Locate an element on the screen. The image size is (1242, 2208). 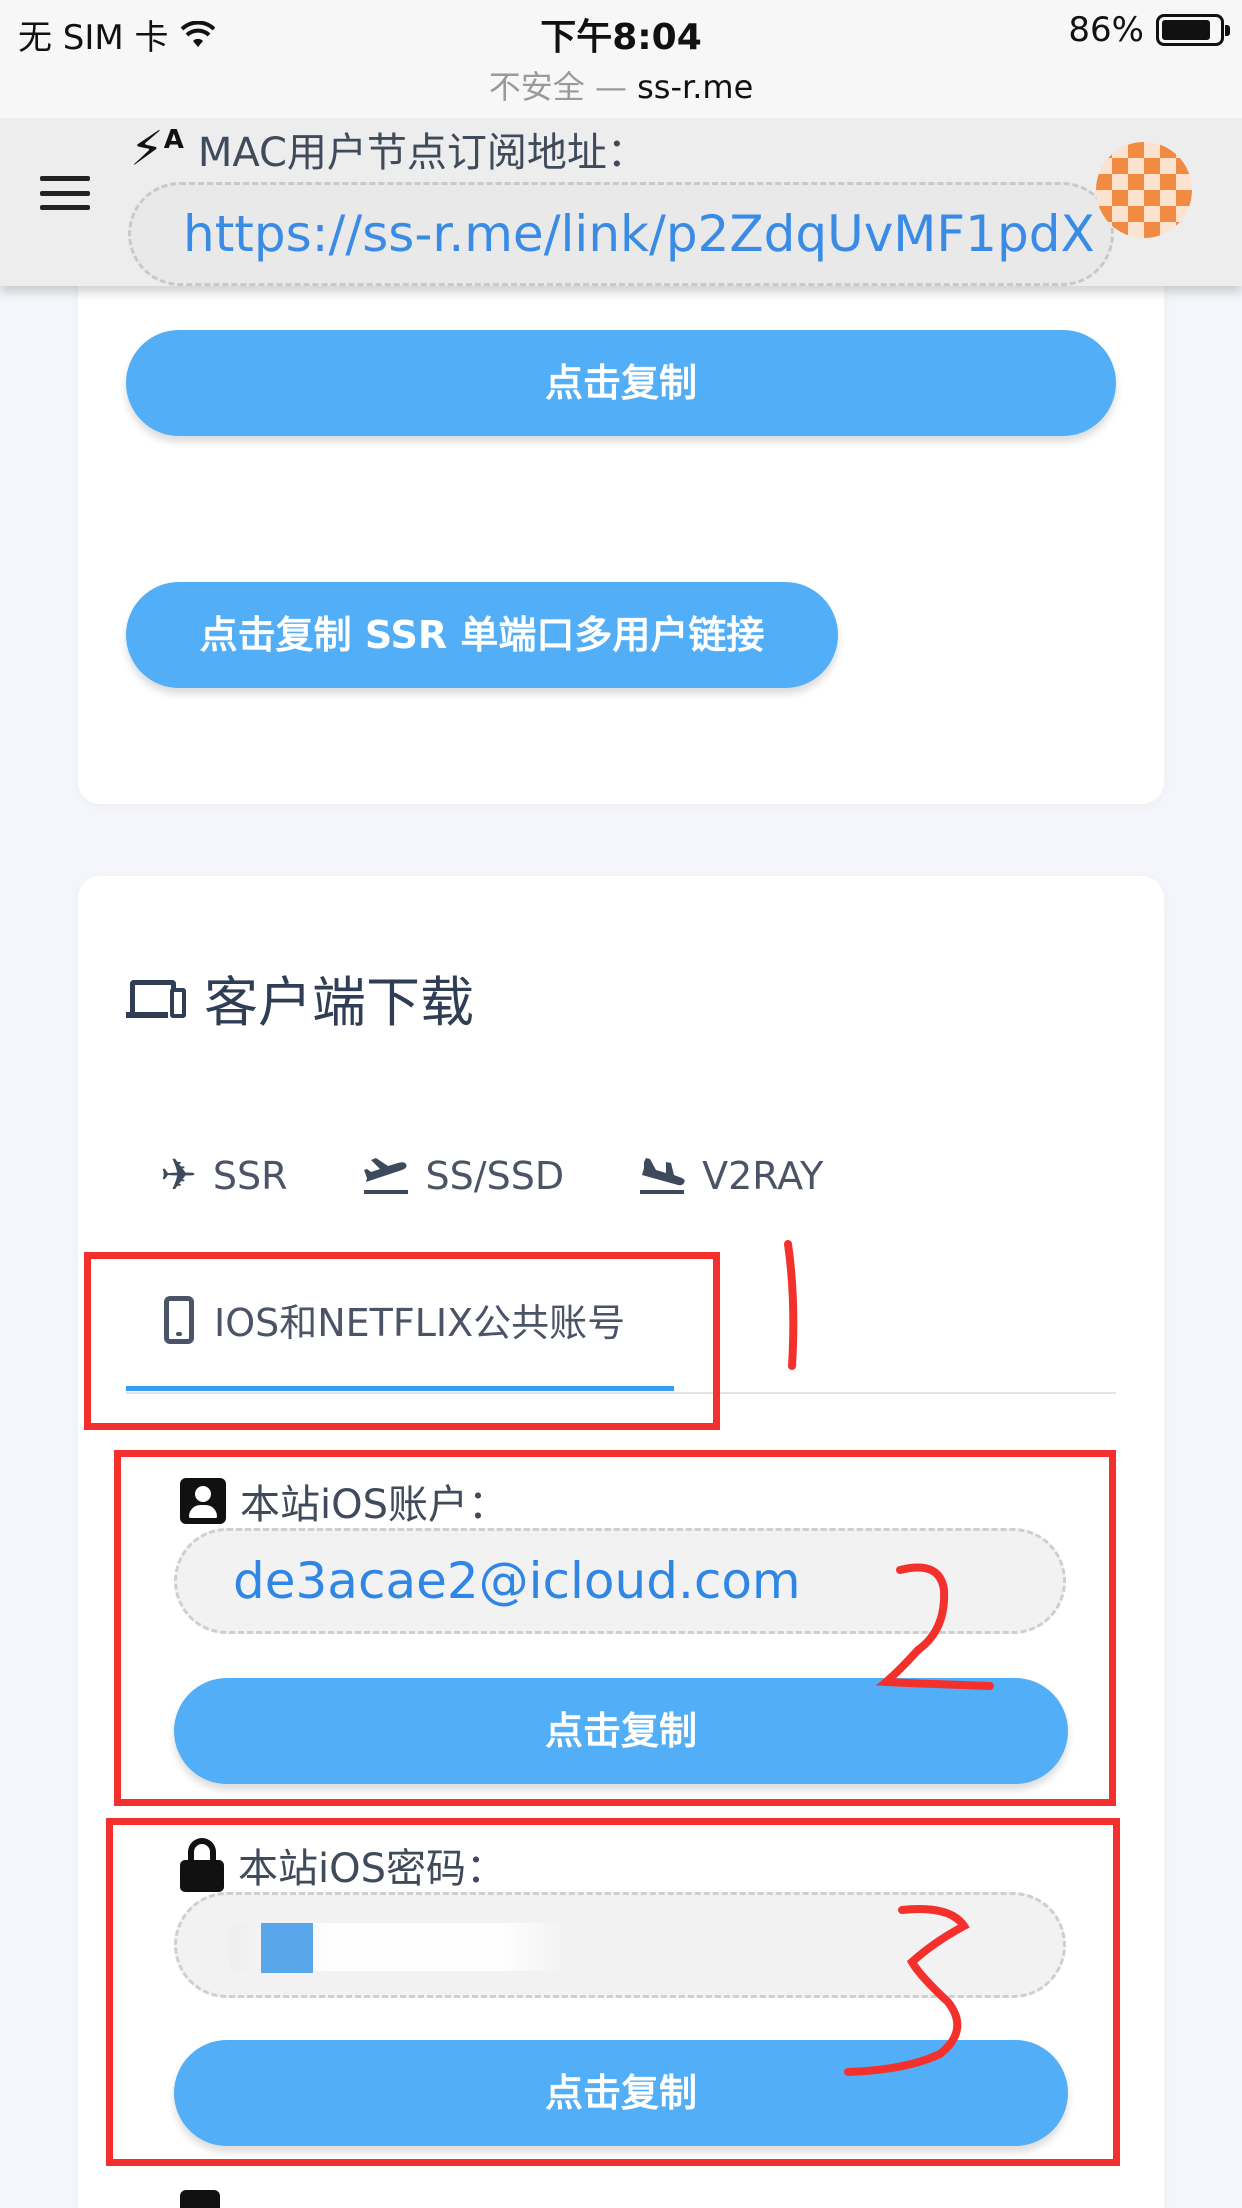
tab-v2ray: V2RAY is located at coordinates (730, 1175).